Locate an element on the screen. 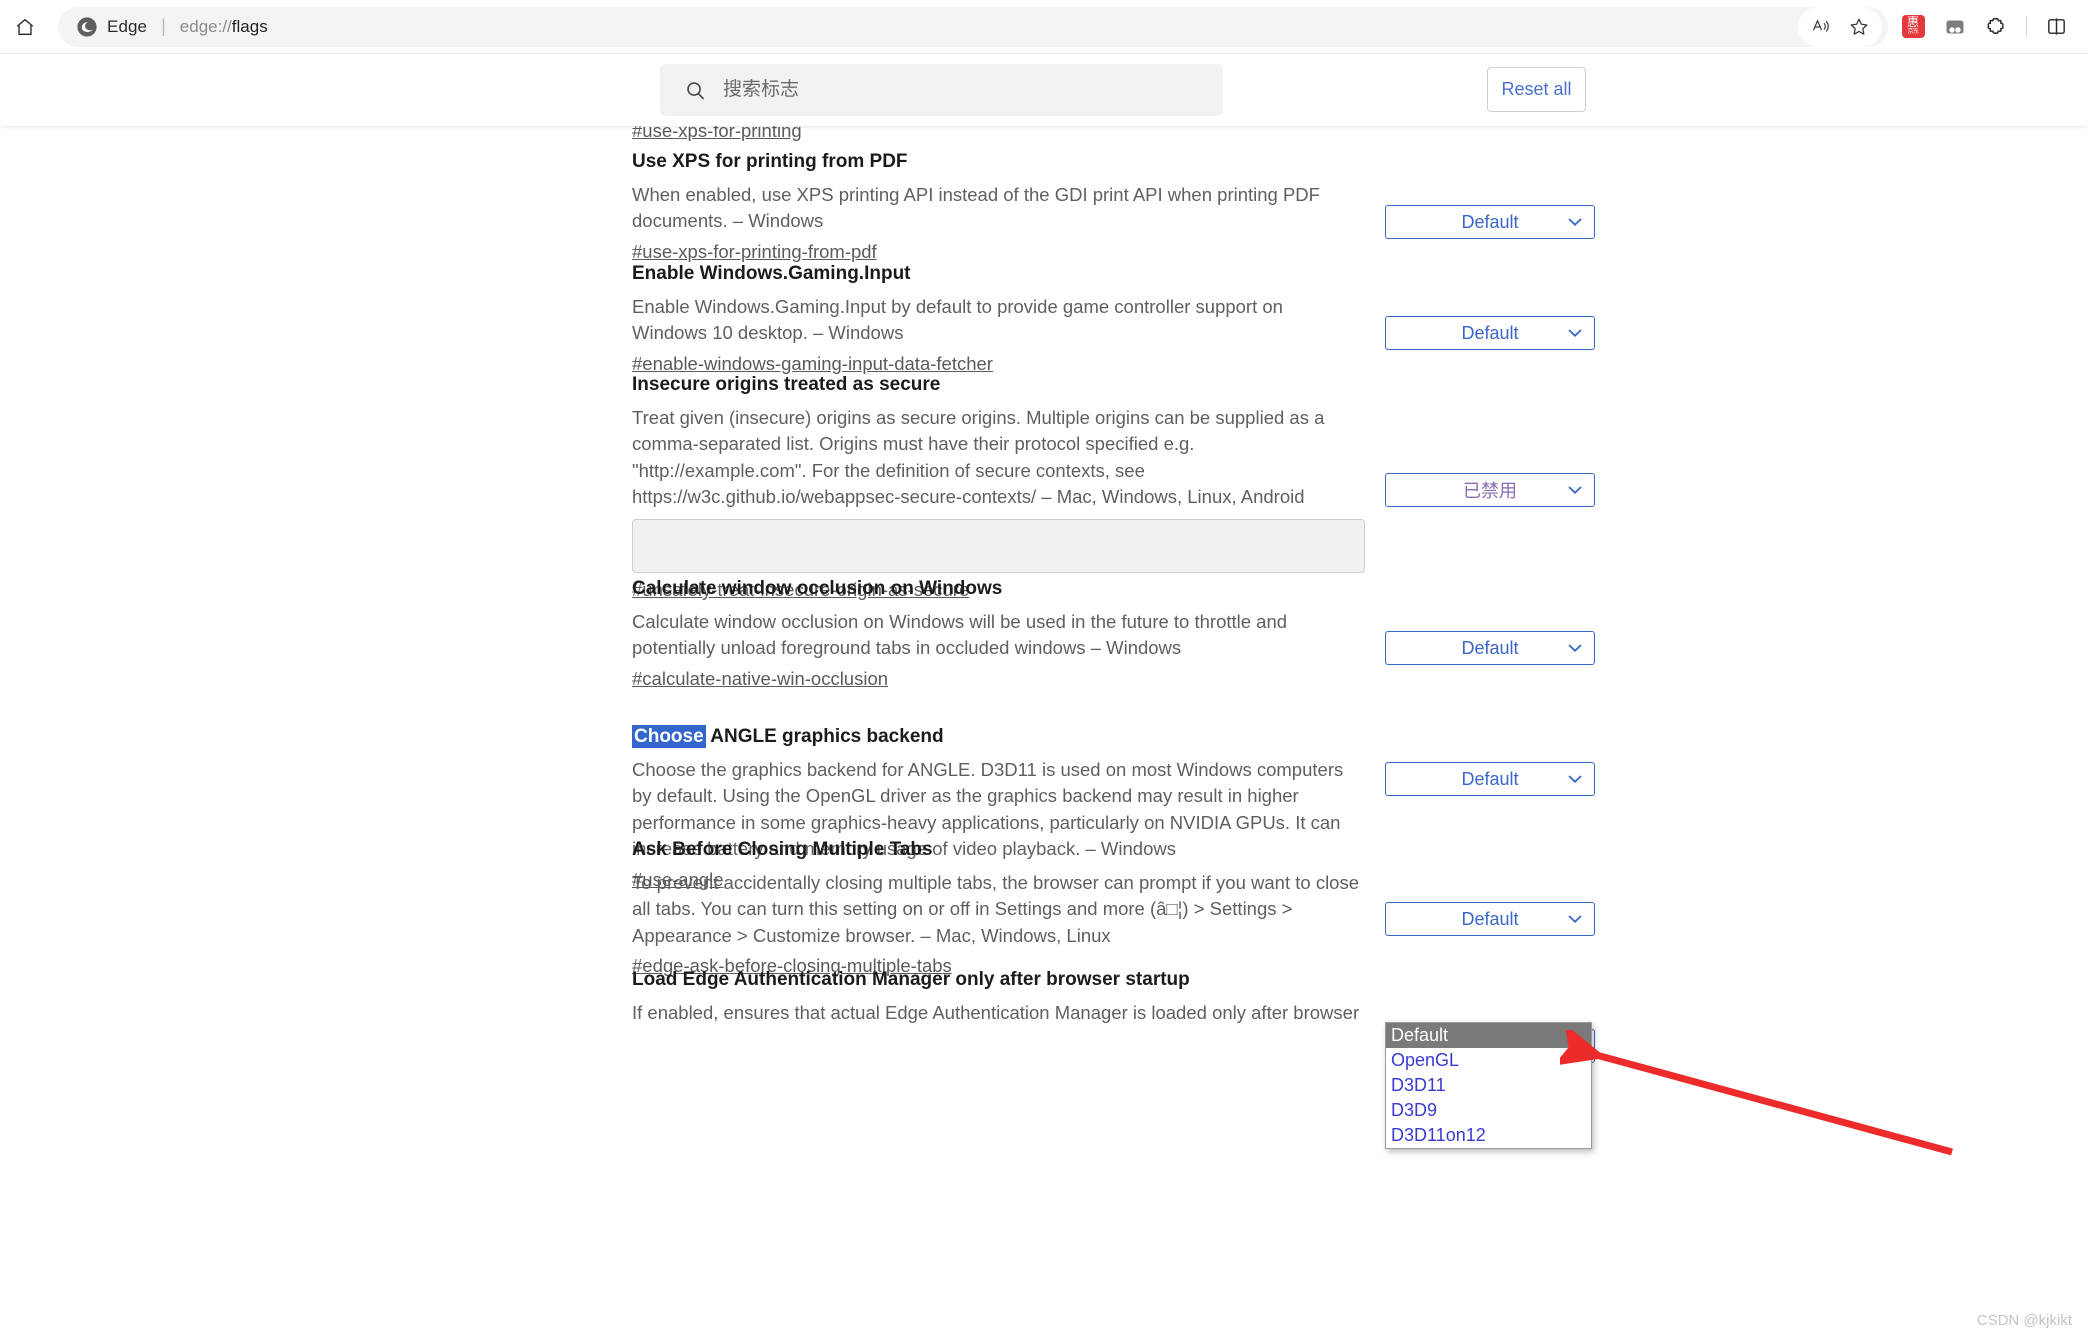  star-favorite-icon is located at coordinates (1859, 26).